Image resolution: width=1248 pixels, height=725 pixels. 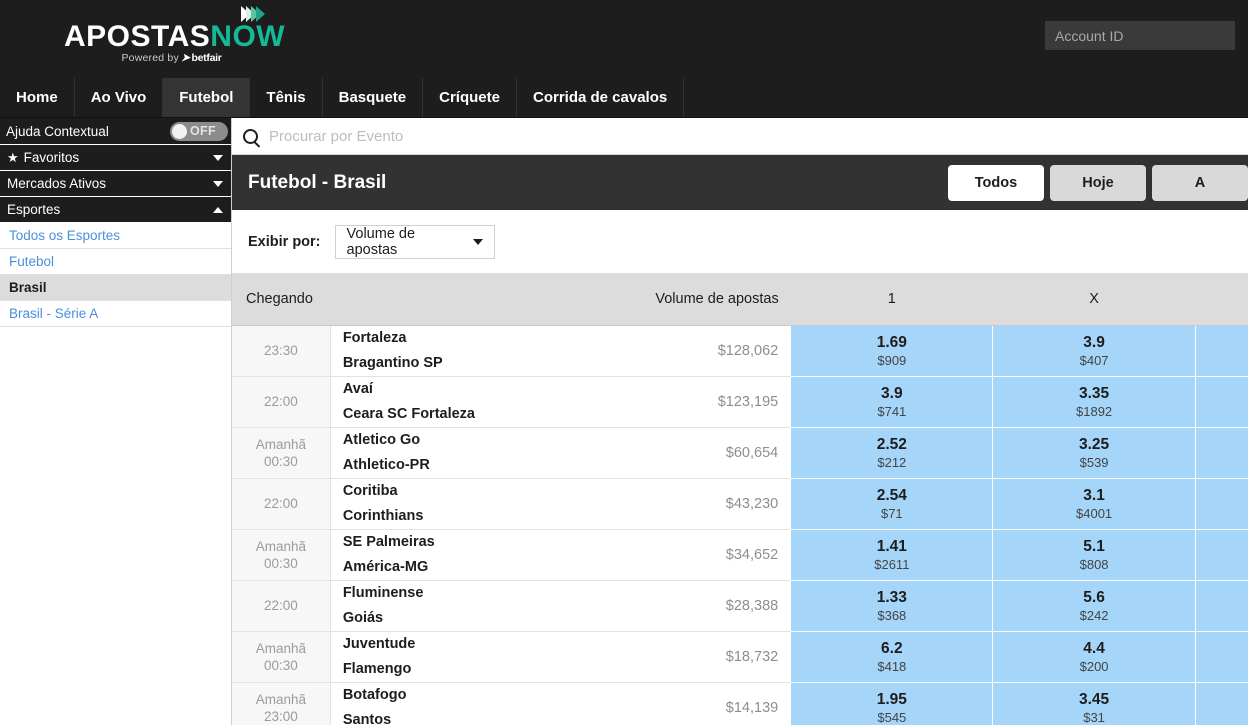 I want to click on nav-item-home: Home, so click(x=37, y=97).